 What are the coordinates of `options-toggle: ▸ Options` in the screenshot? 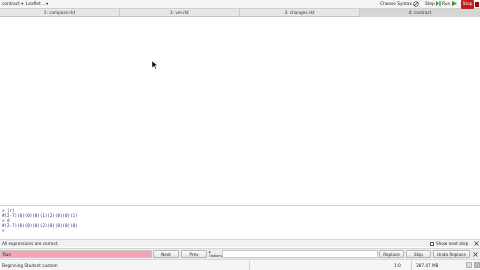 It's located at (215, 254).